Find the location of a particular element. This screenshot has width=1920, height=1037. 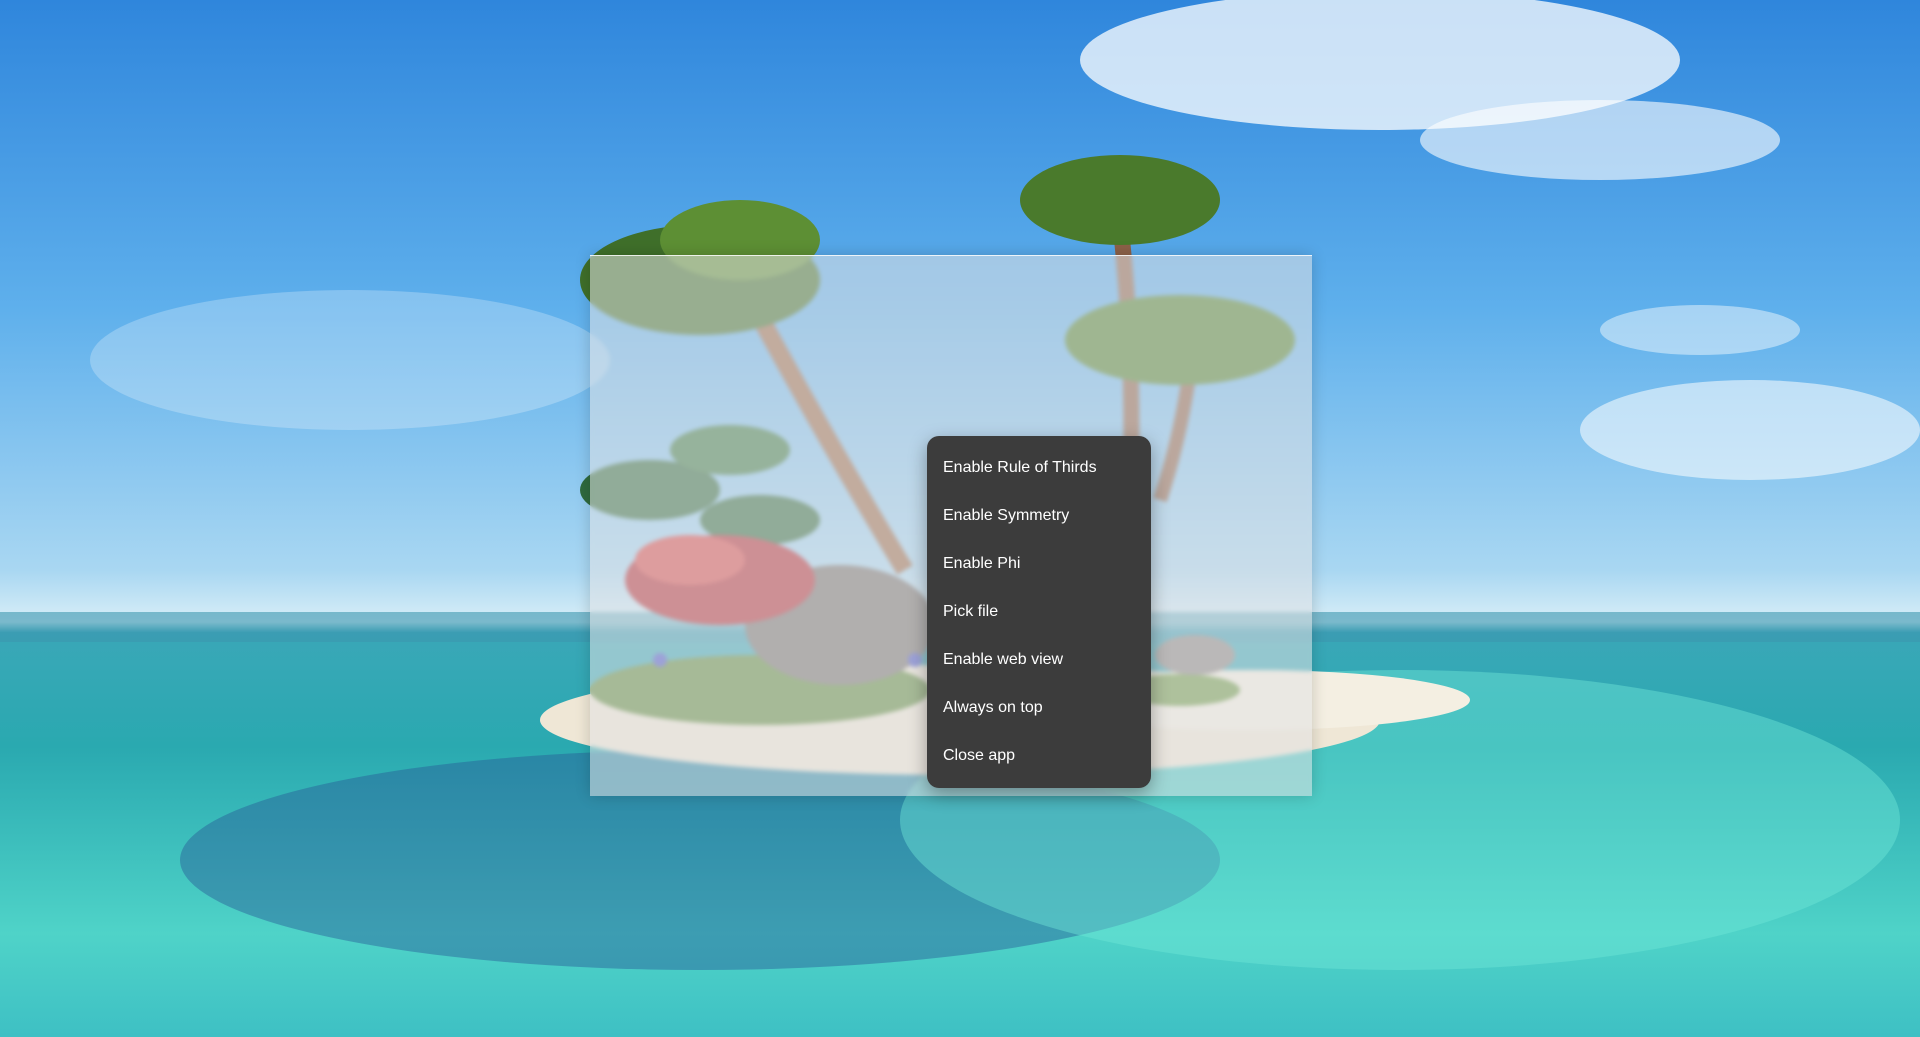

menu-item-always-on-top: Always on top is located at coordinates (1039, 708).